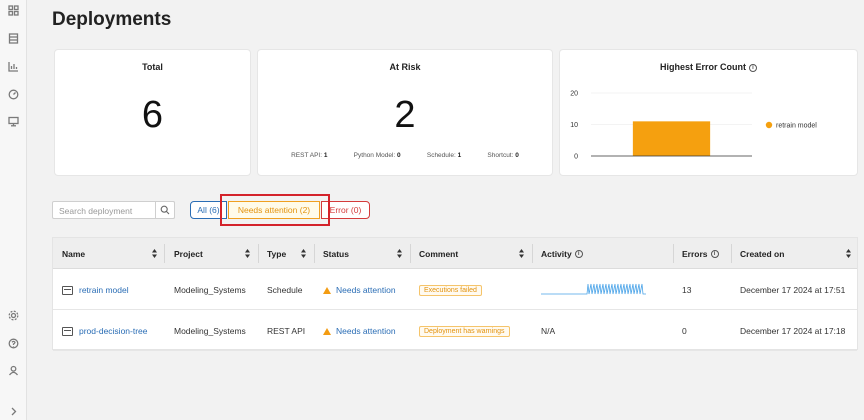 The image size is (864, 420). I want to click on comment-cell: Executions failed, so click(446, 290).